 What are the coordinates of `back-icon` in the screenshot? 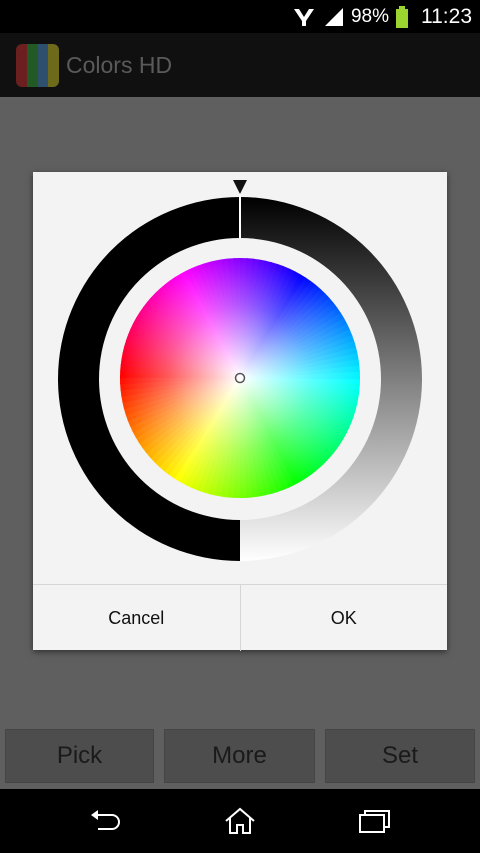 It's located at (108, 821).